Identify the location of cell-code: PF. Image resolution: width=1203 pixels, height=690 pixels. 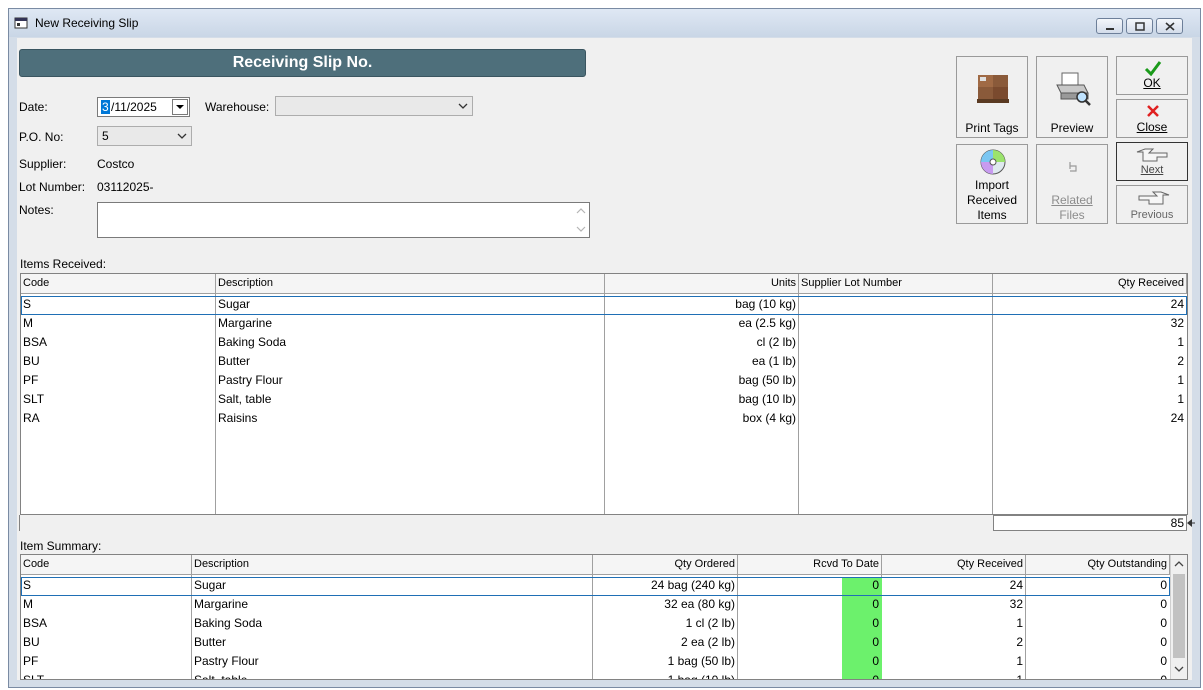
(31, 661).